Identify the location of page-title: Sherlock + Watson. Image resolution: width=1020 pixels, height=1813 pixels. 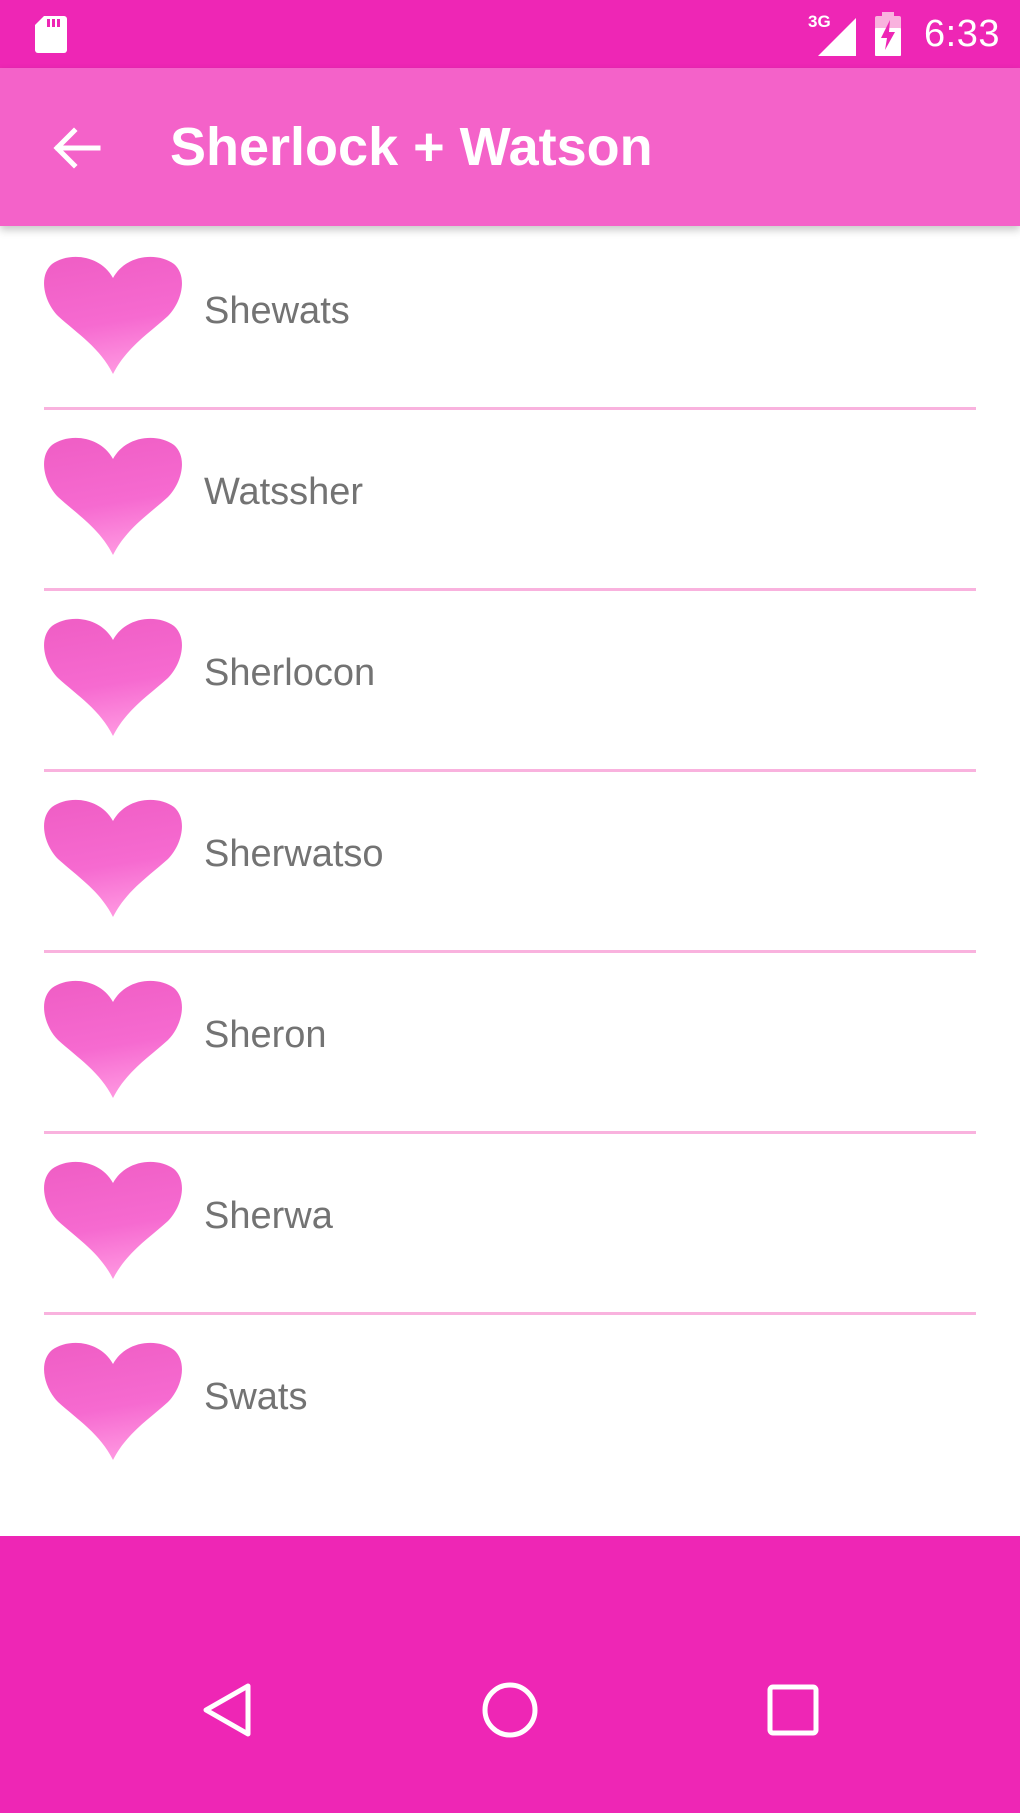
(411, 147).